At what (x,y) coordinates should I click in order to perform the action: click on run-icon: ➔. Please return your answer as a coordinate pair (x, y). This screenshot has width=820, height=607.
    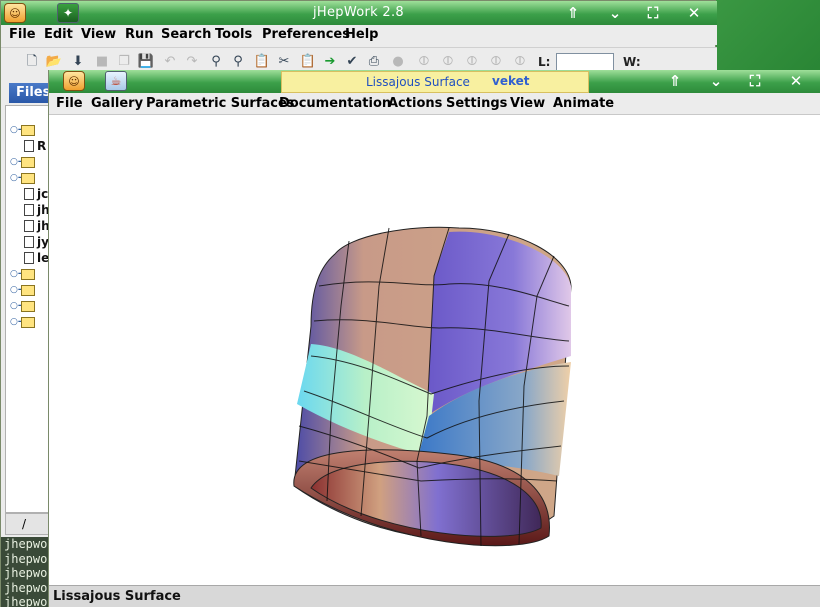
    Looking at the image, I should click on (330, 62).